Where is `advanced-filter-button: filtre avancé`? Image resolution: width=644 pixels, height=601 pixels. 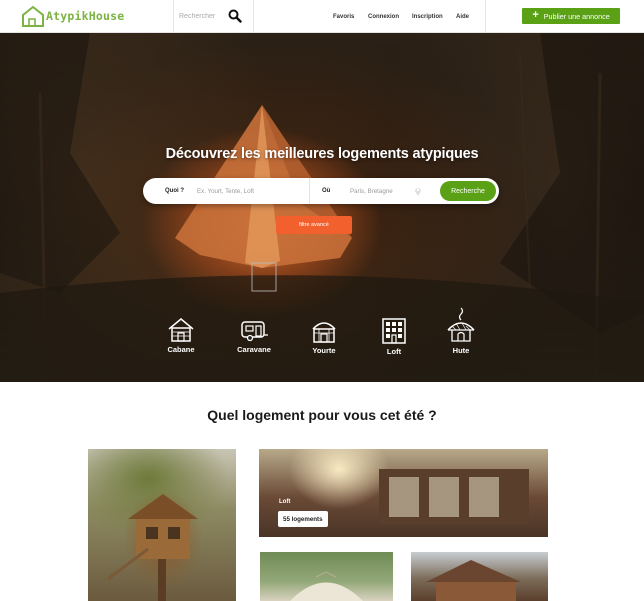 advanced-filter-button: filtre avancé is located at coordinates (314, 225).